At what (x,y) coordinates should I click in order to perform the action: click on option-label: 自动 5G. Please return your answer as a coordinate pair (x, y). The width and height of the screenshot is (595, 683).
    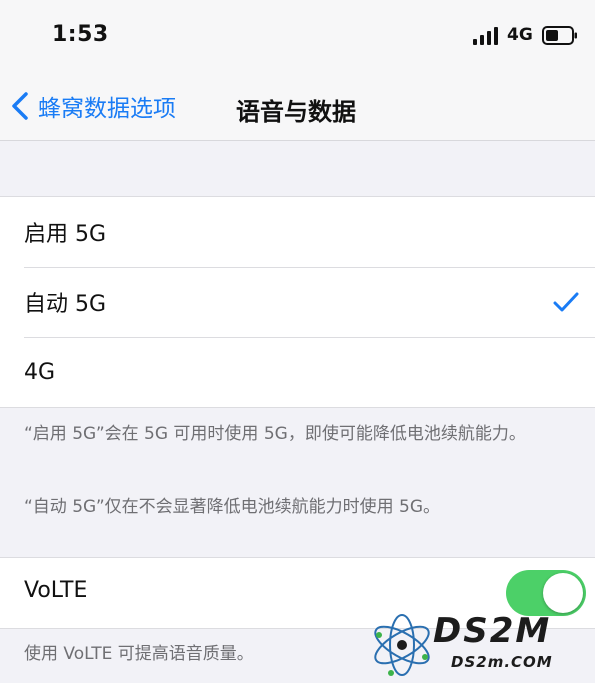
    Looking at the image, I should click on (65, 304).